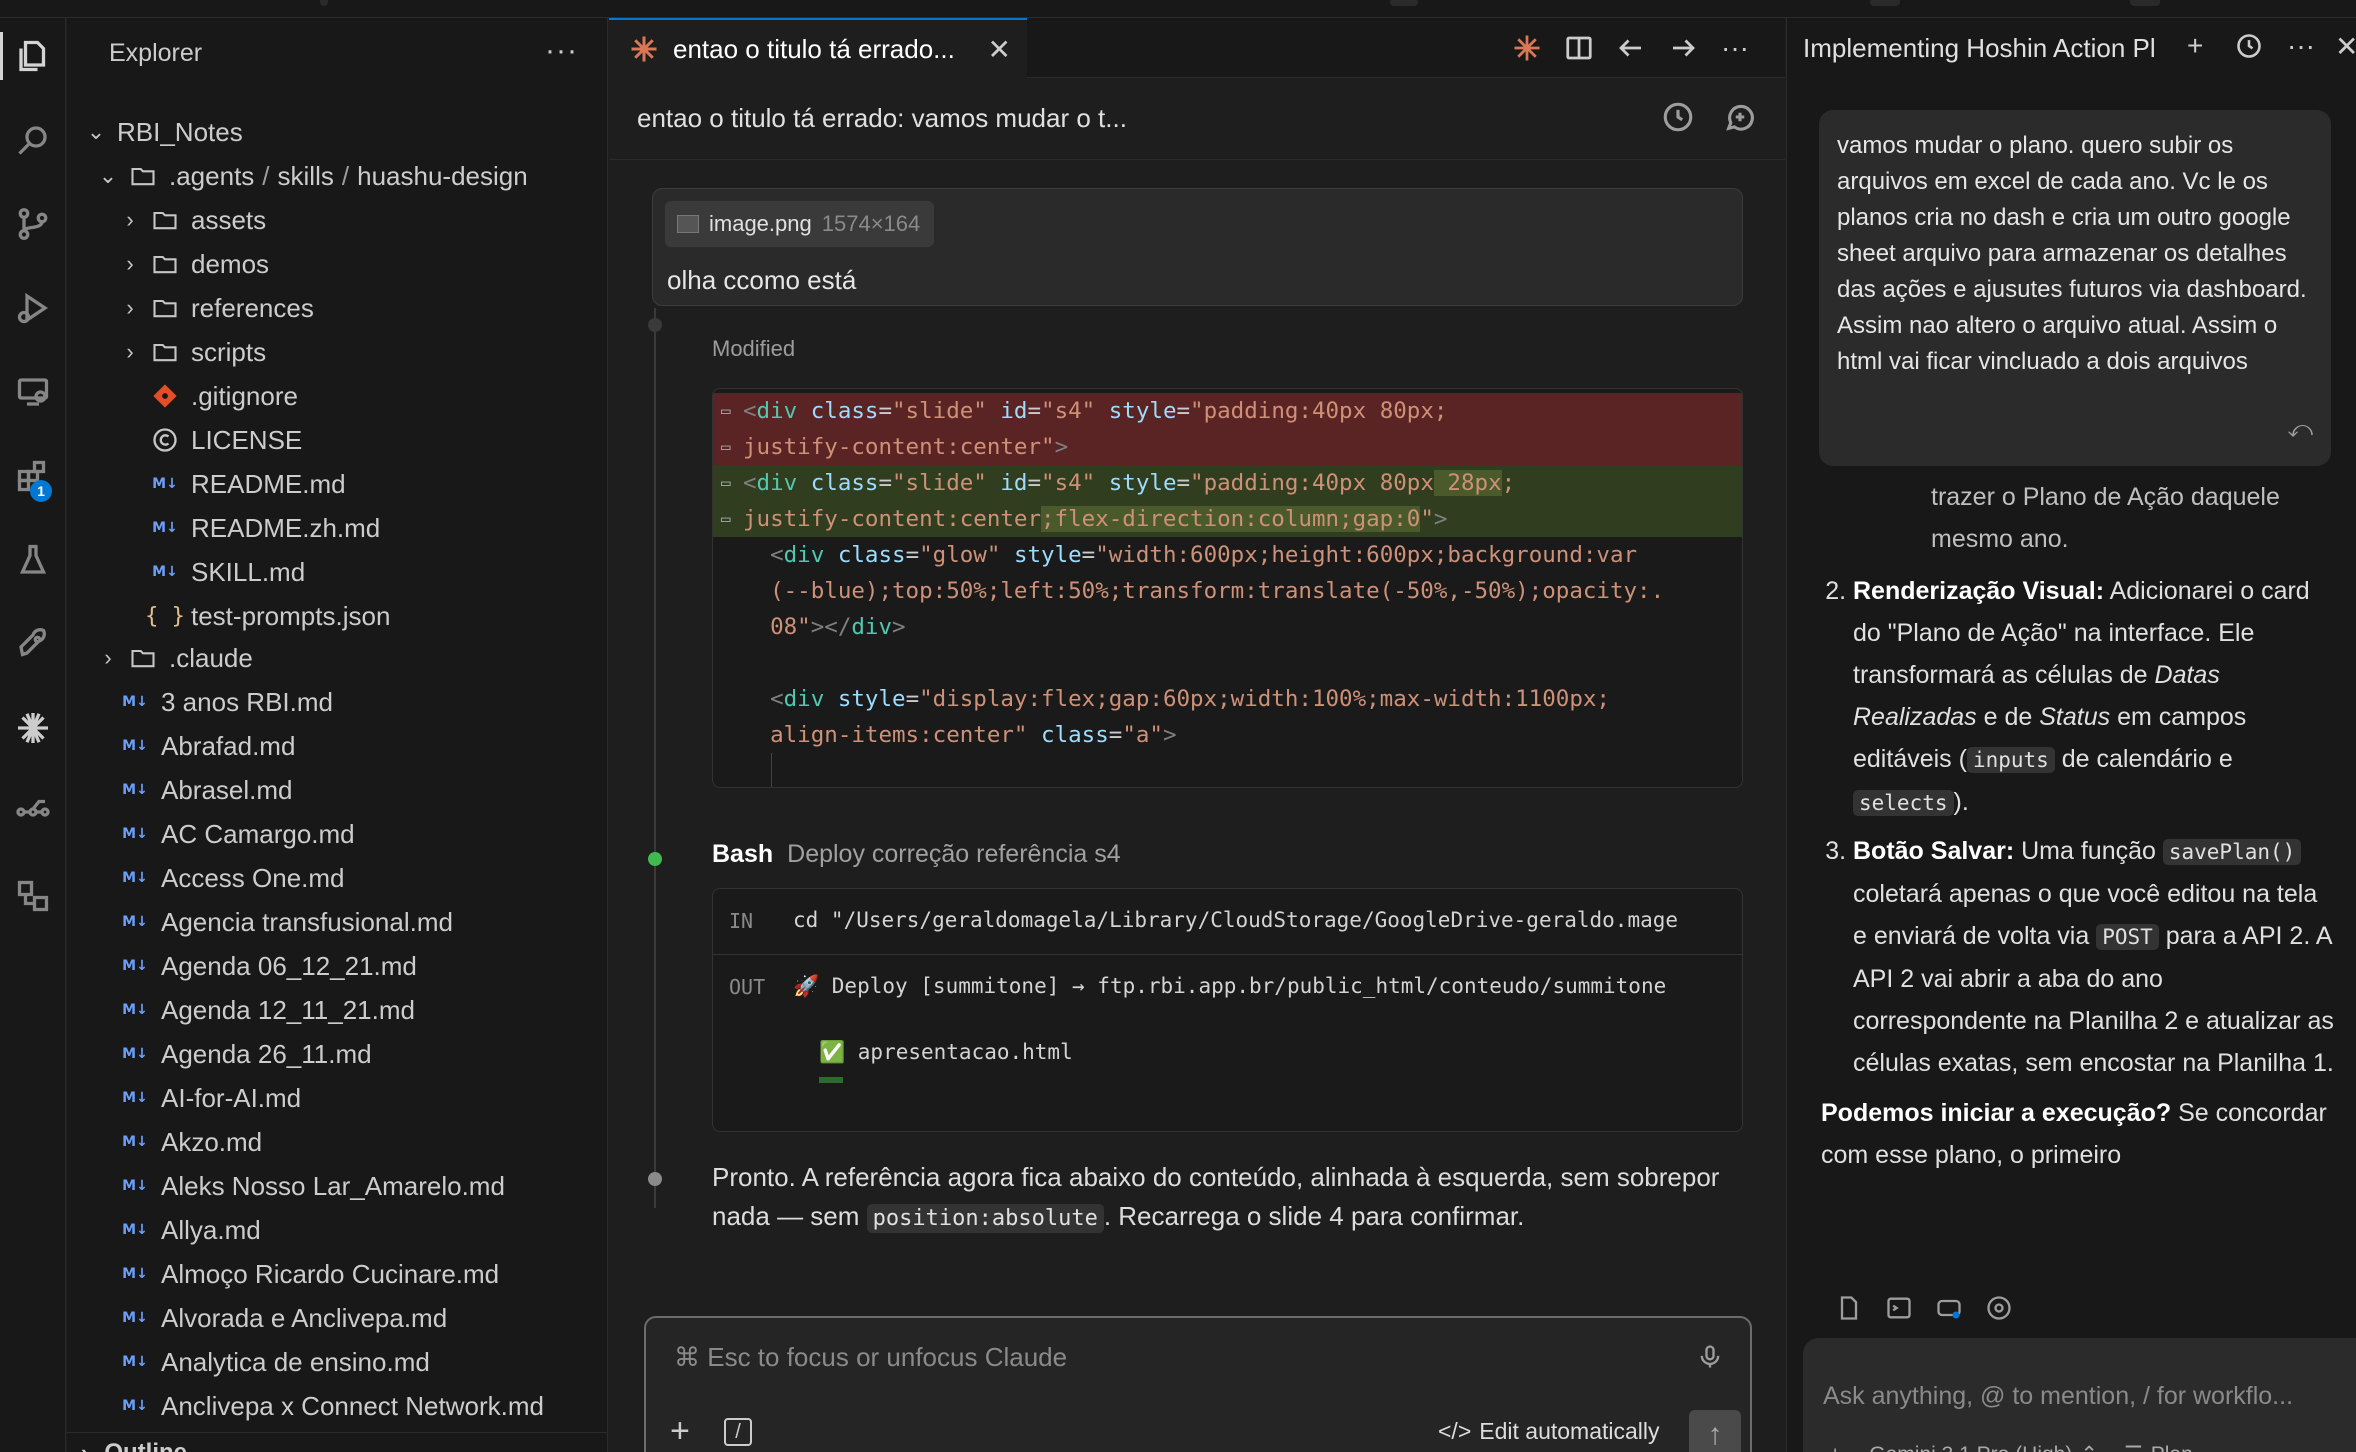 This screenshot has width=2356, height=1452. What do you see at coordinates (33, 560) in the screenshot?
I see `testing-icon` at bounding box center [33, 560].